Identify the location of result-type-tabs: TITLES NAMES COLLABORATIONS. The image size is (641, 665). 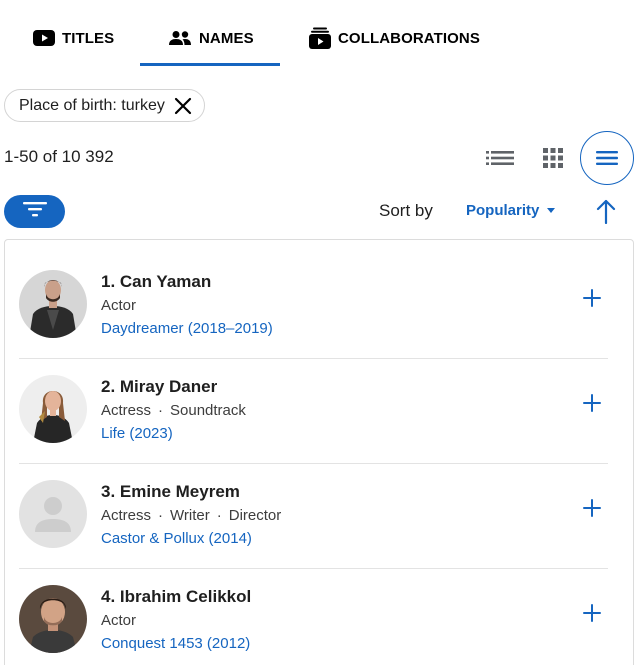
(320, 39).